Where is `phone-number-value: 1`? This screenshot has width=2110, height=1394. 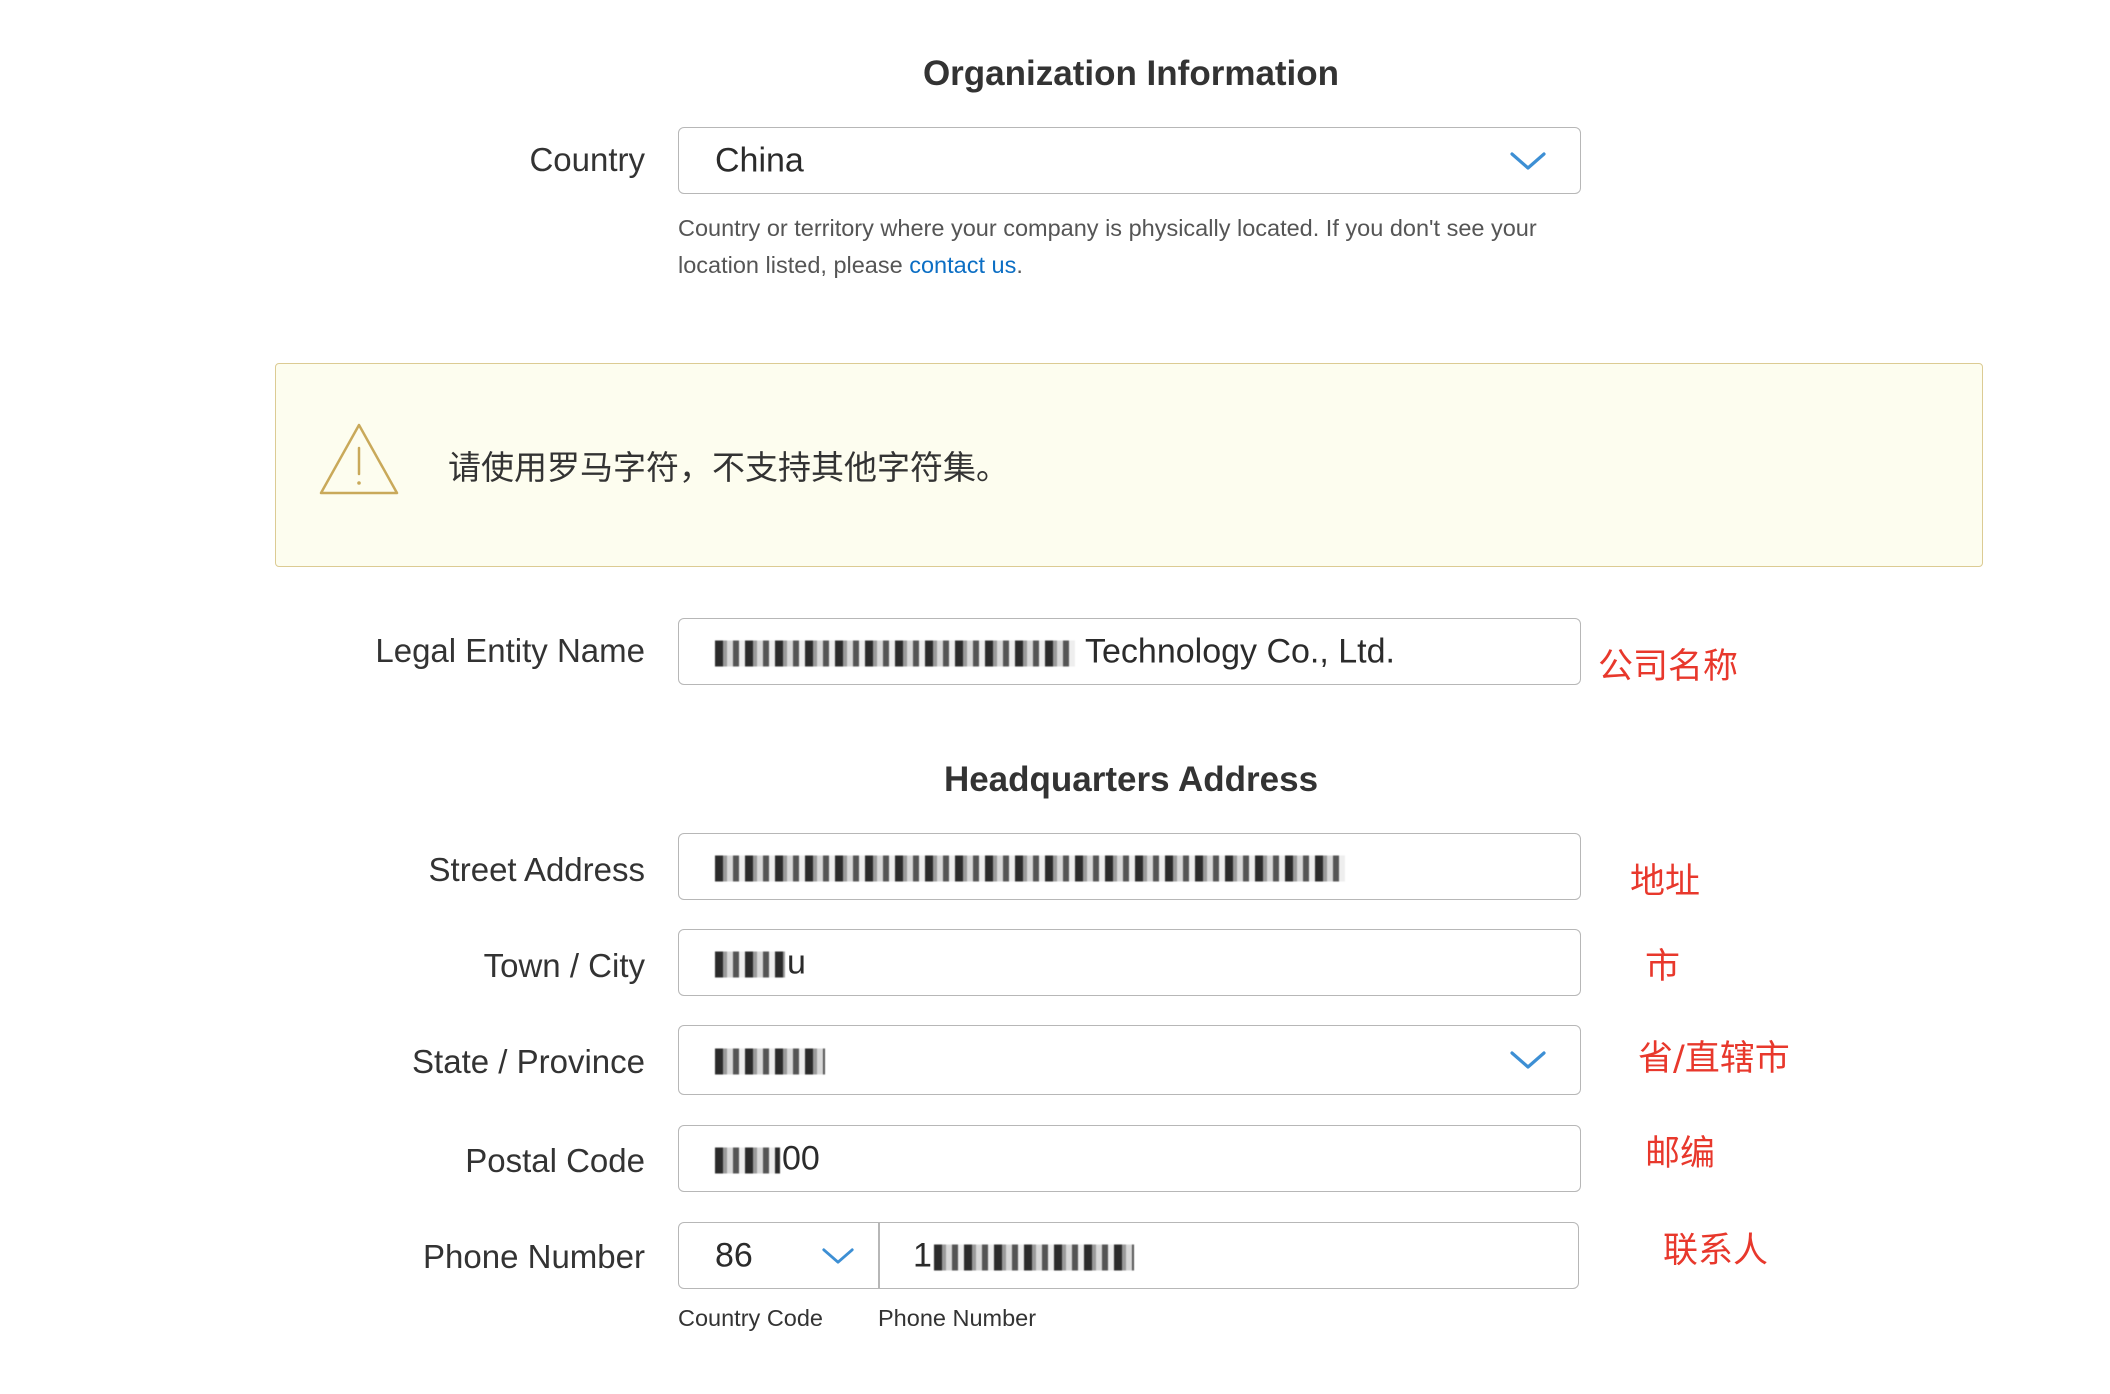
phone-number-value: 1 is located at coordinates (1028, 1255).